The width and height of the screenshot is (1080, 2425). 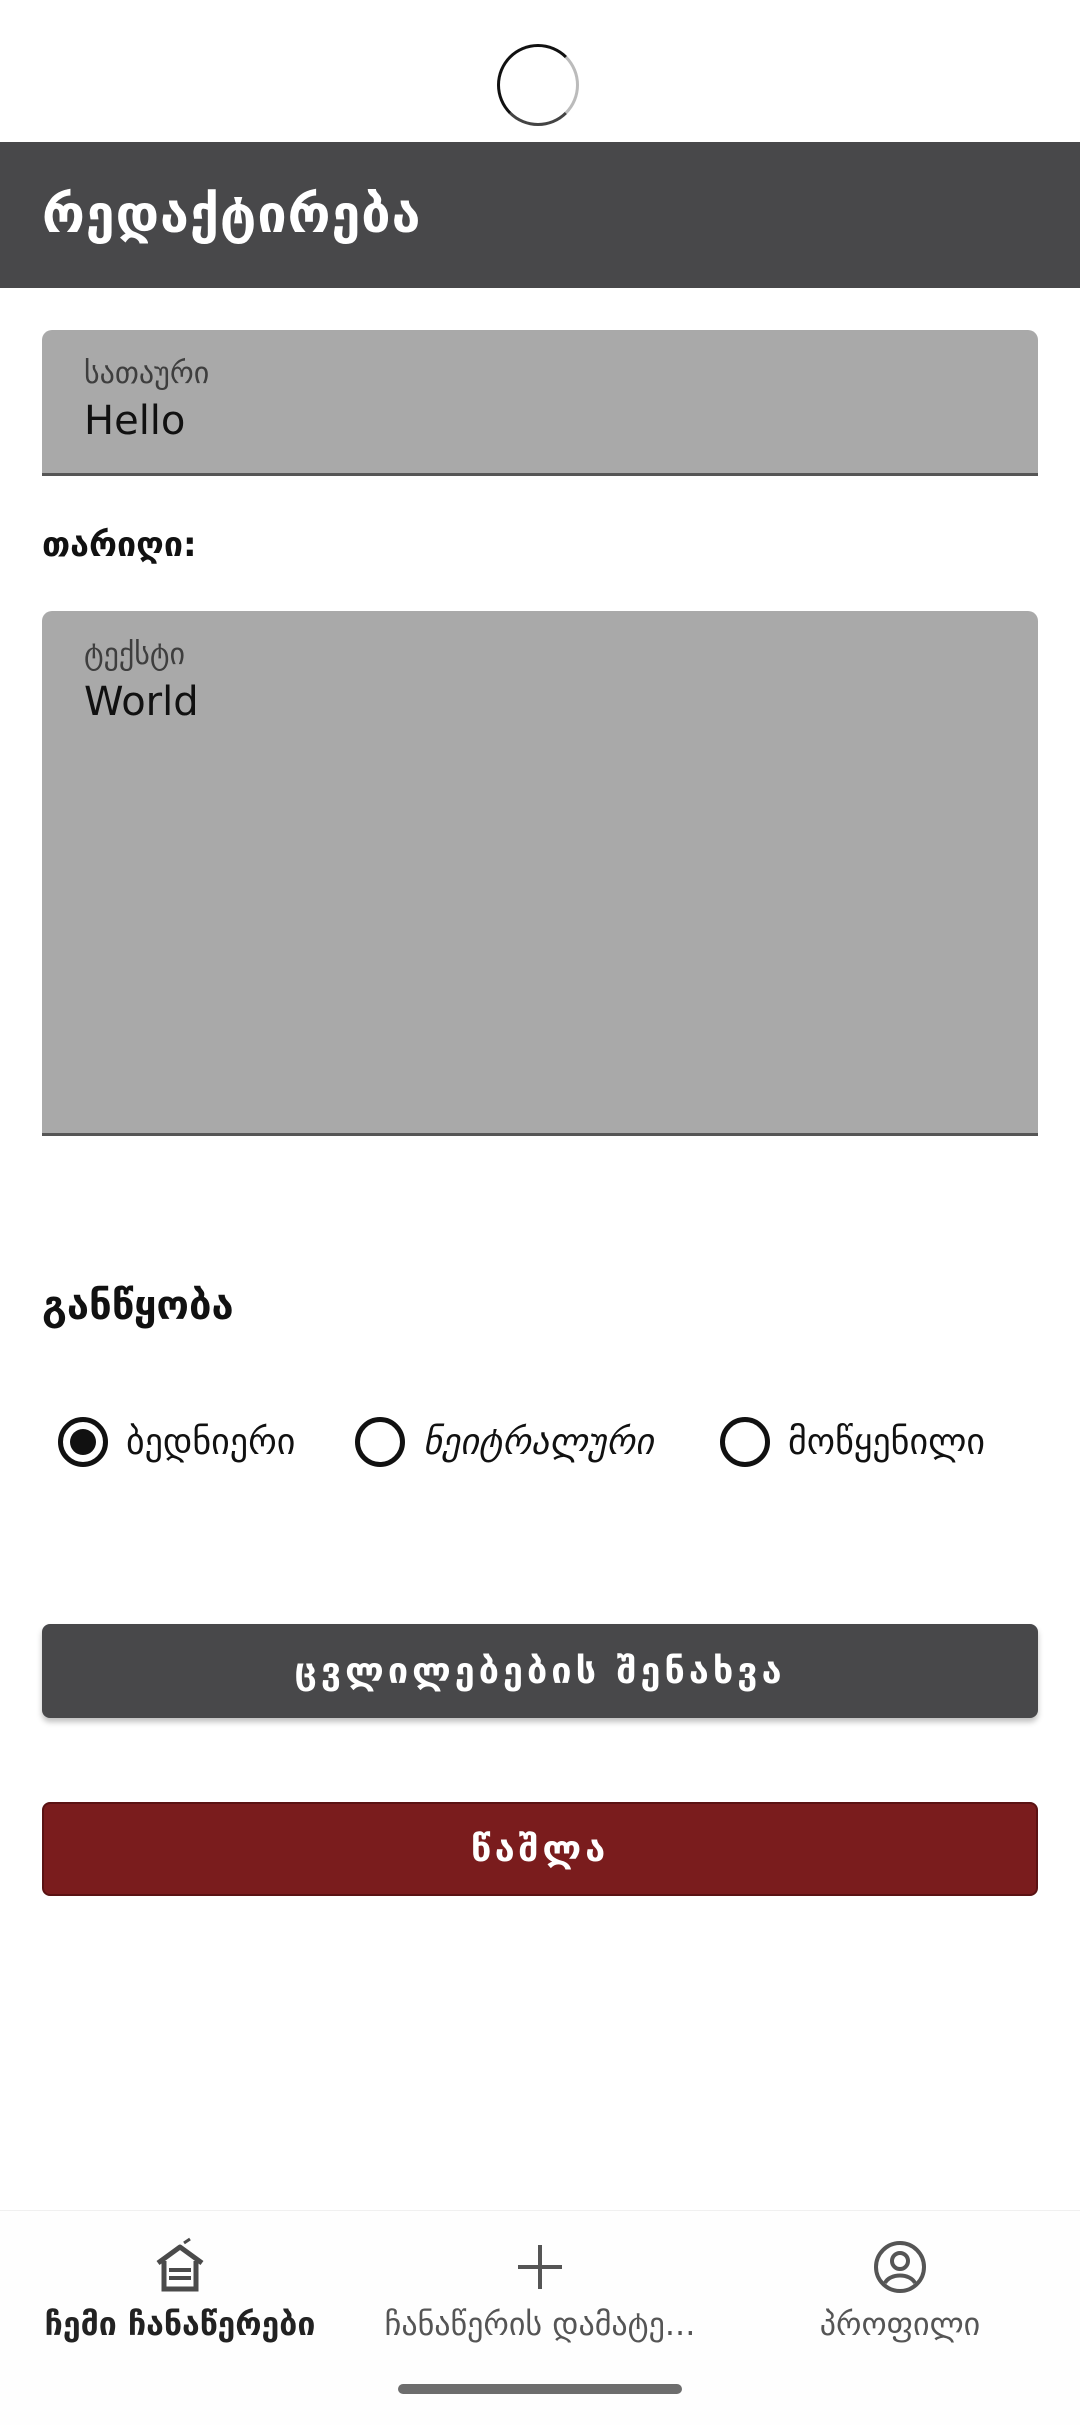 I want to click on mood-option-sad: მოწყენილი, so click(x=852, y=1442).